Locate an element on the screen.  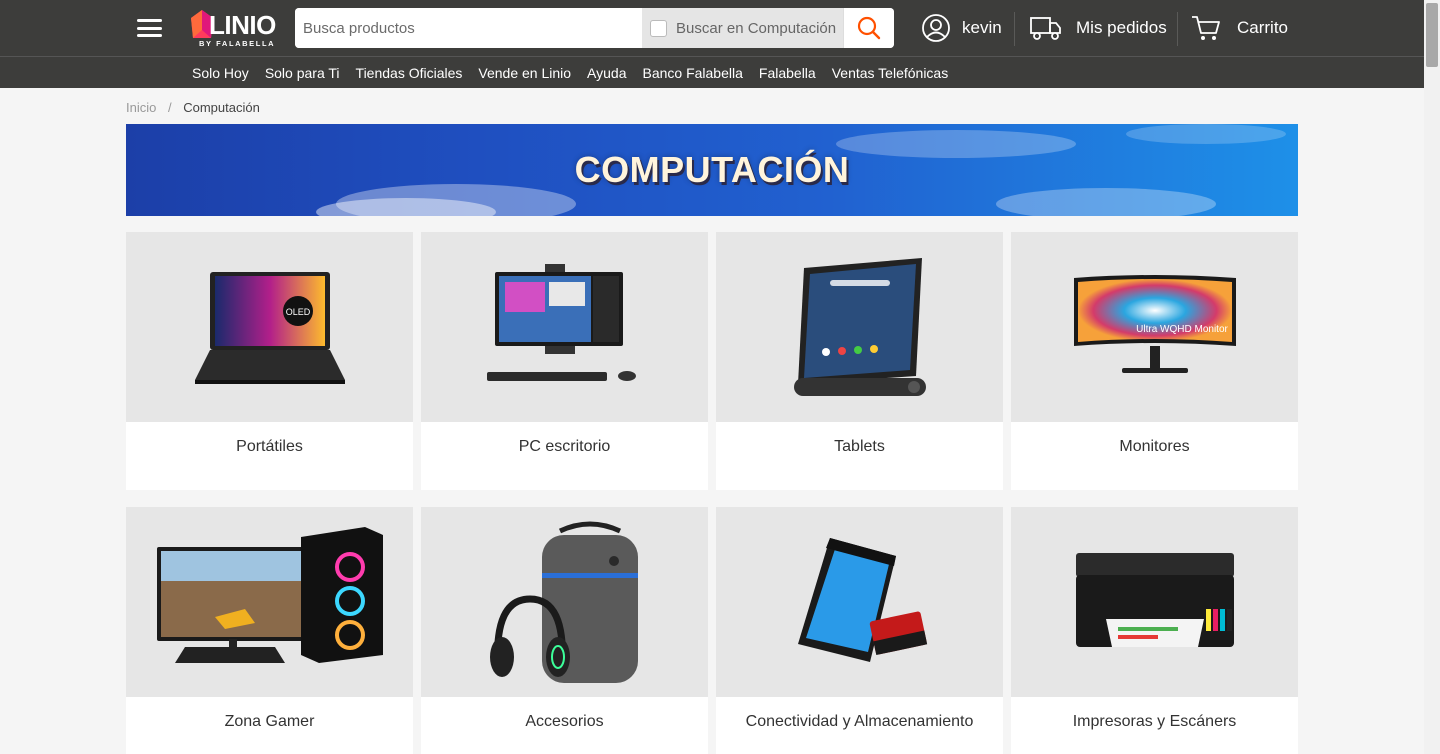
category-image: OLED is located at coordinates (269, 327).